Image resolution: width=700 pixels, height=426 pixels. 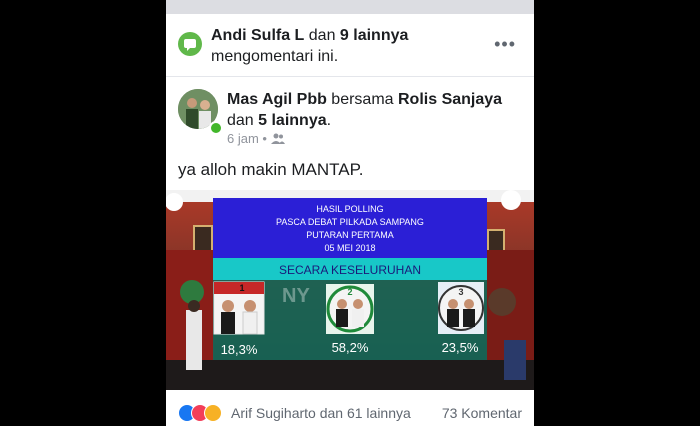 What do you see at coordinates (243, 138) in the screenshot?
I see `post-time: 6 jam` at bounding box center [243, 138].